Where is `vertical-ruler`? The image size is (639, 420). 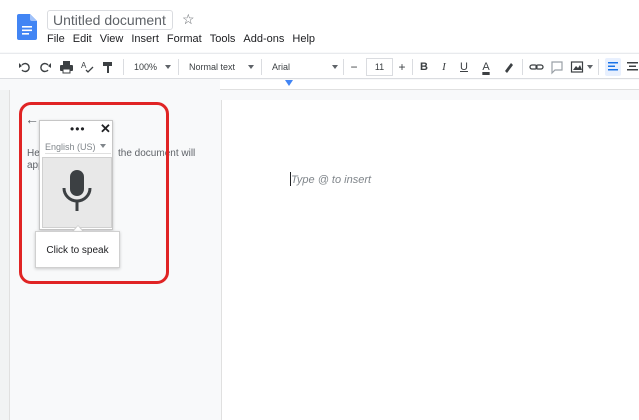
vertical-ruler is located at coordinates (5, 255).